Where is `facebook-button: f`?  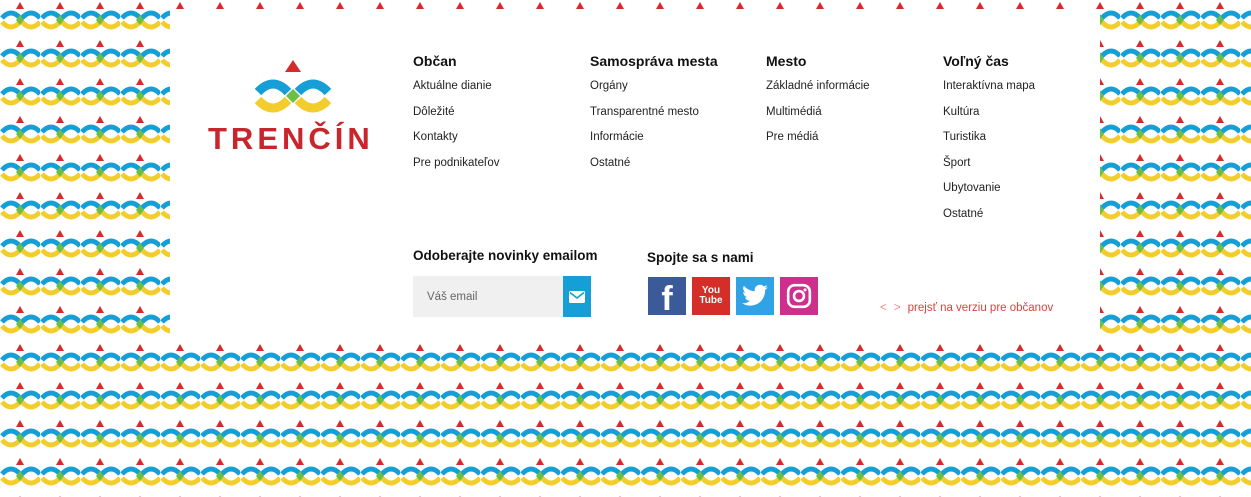 facebook-button: f is located at coordinates (667, 297).